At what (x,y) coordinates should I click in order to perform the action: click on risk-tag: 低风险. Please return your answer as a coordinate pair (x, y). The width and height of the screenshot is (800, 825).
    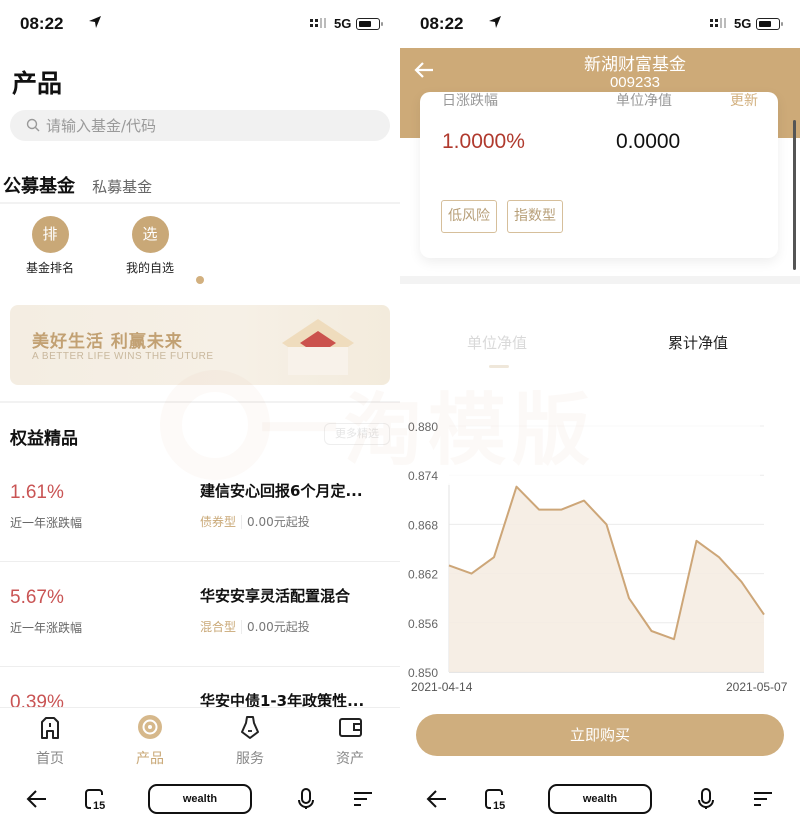
    Looking at the image, I should click on (469, 216).